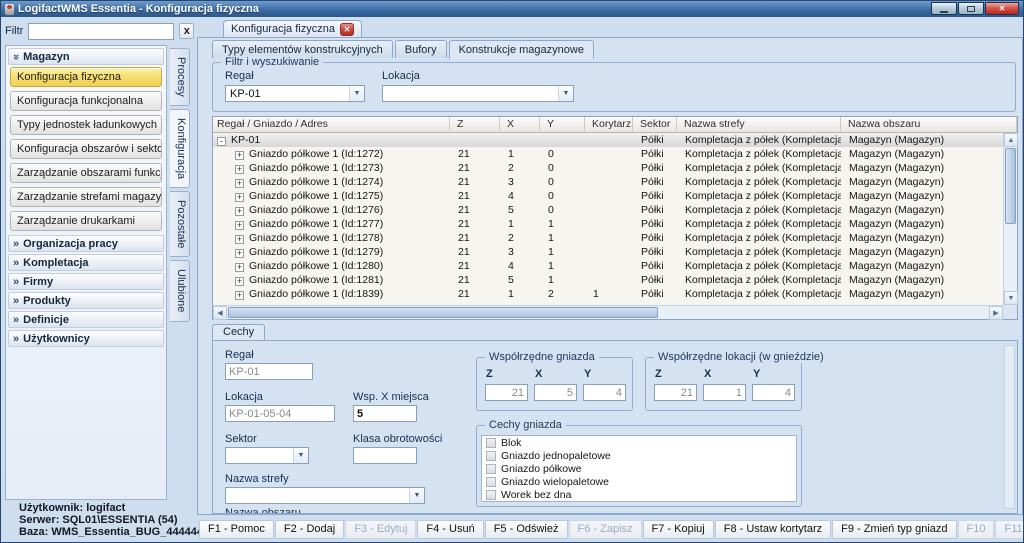  What do you see at coordinates (894, 529) in the screenshot?
I see `fkey-f9-button: F9 - Zmień typ gniazd` at bounding box center [894, 529].